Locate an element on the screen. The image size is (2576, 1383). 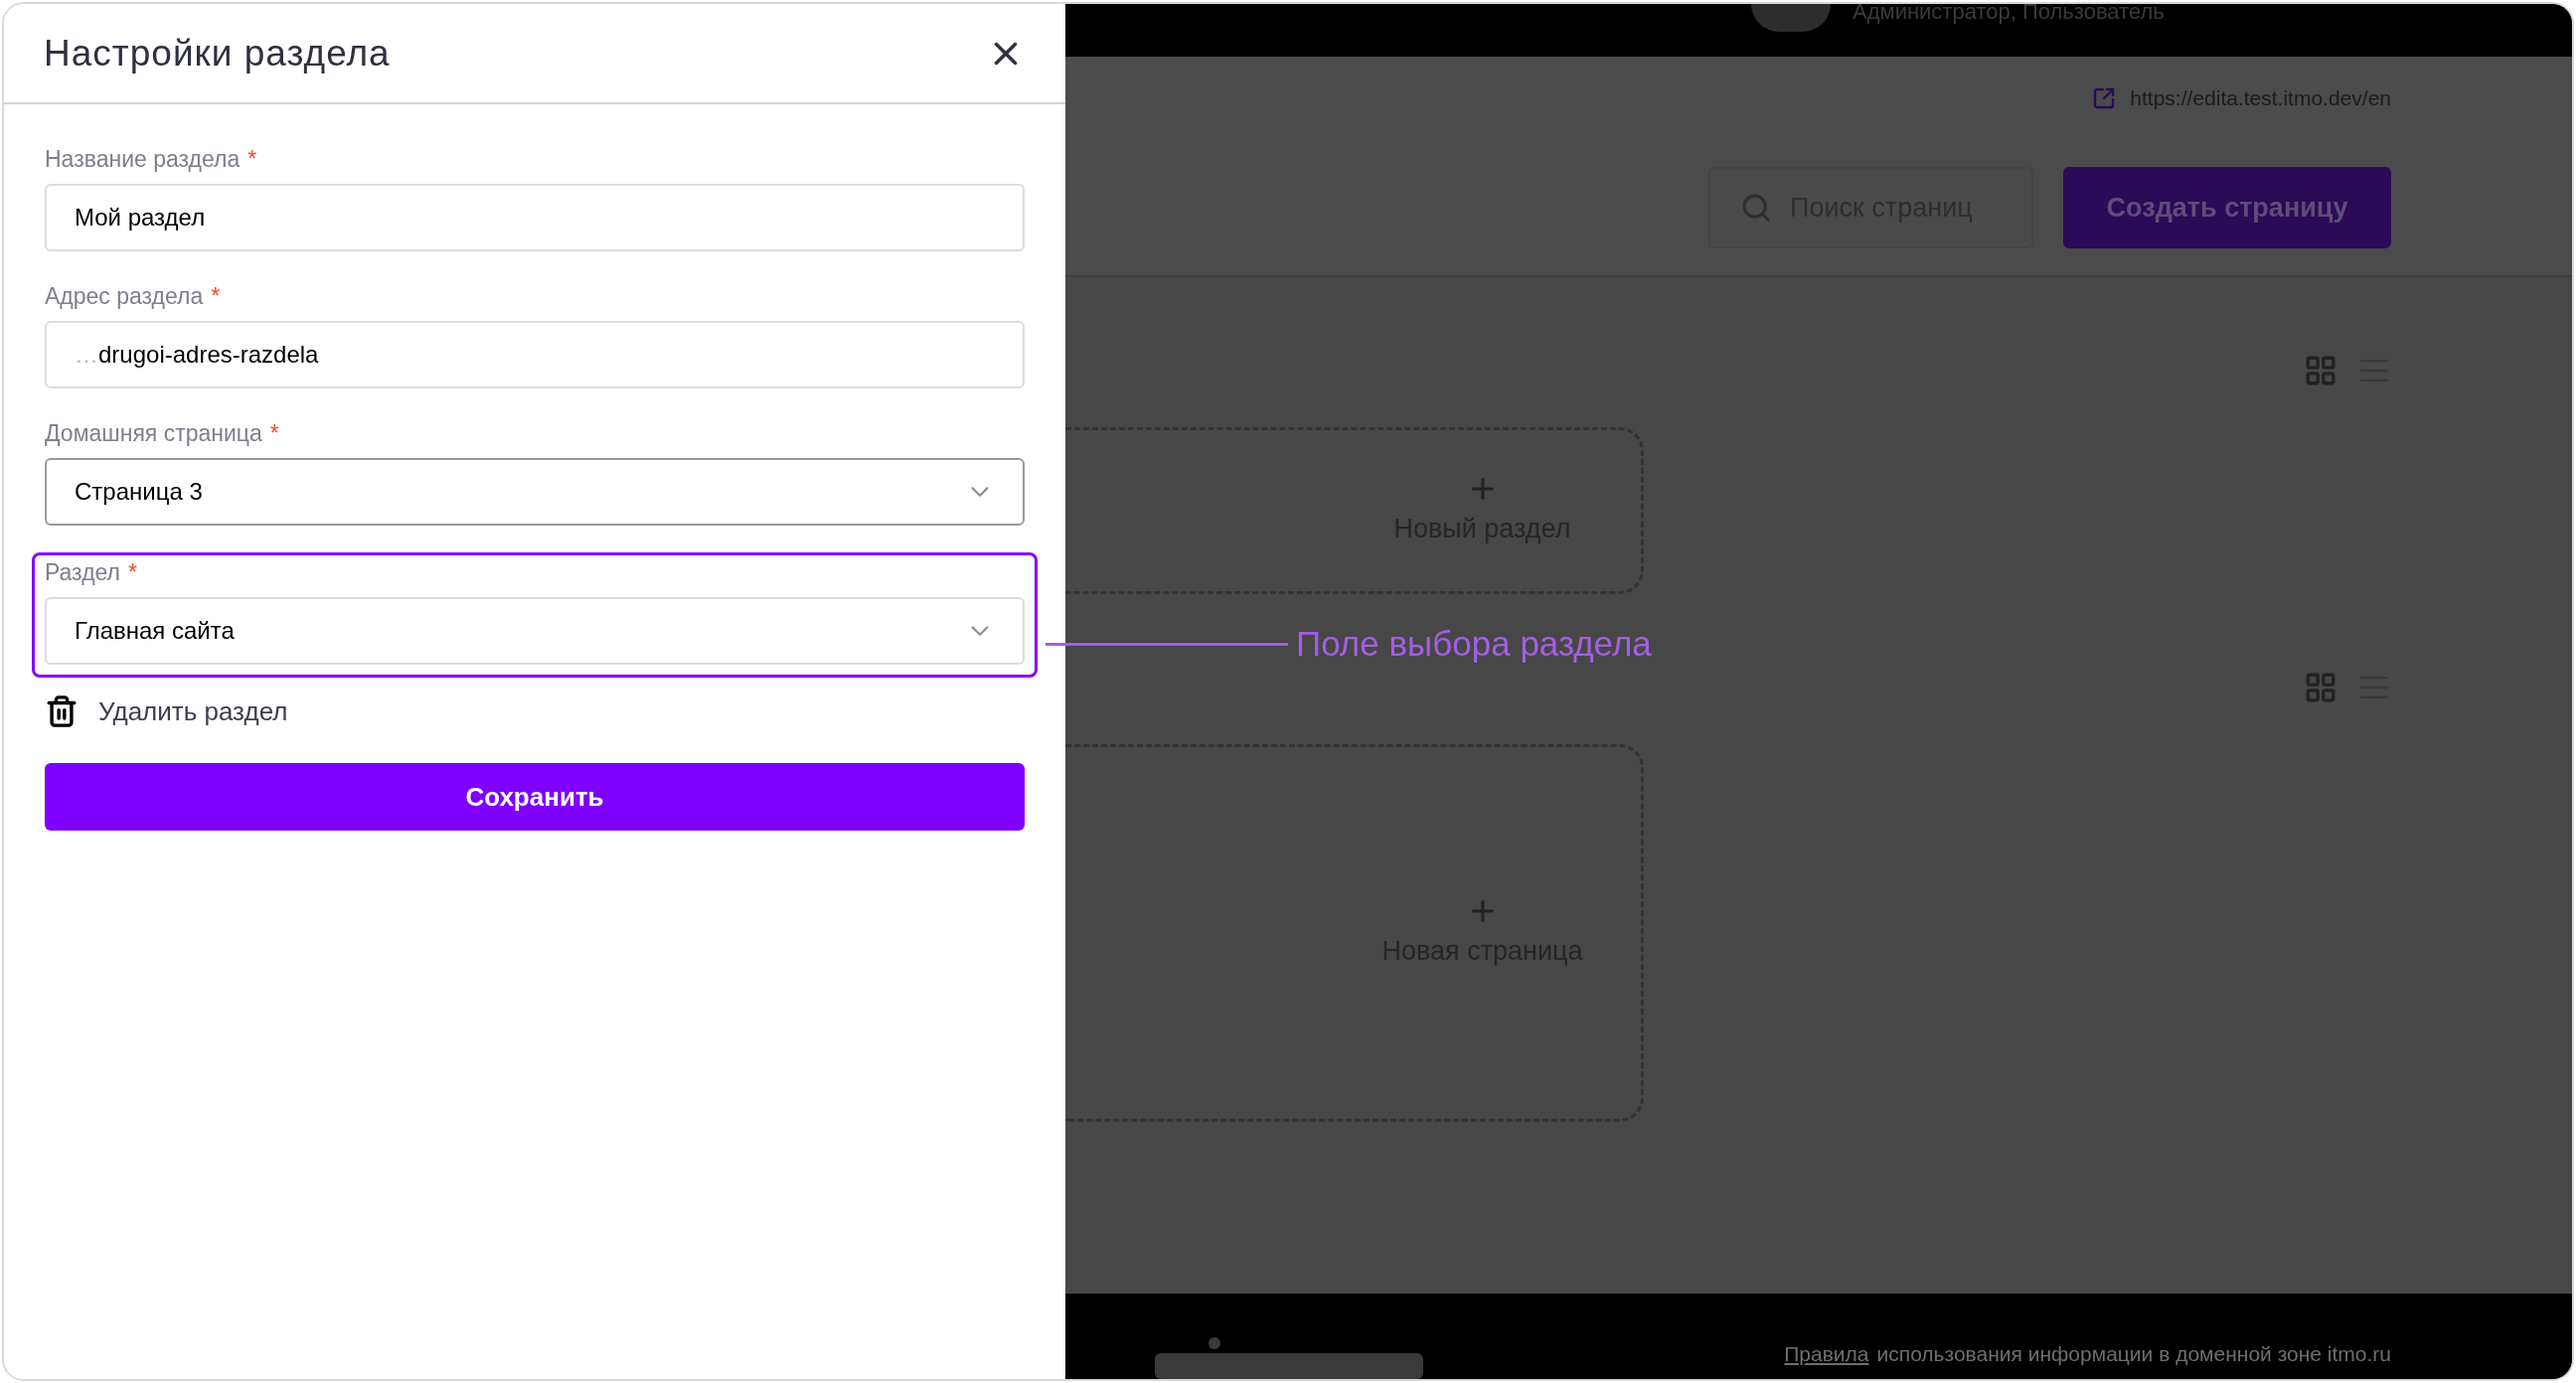
footer-text: использования информации в доменной зоне itmo.ru is located at coordinates (2133, 1353).